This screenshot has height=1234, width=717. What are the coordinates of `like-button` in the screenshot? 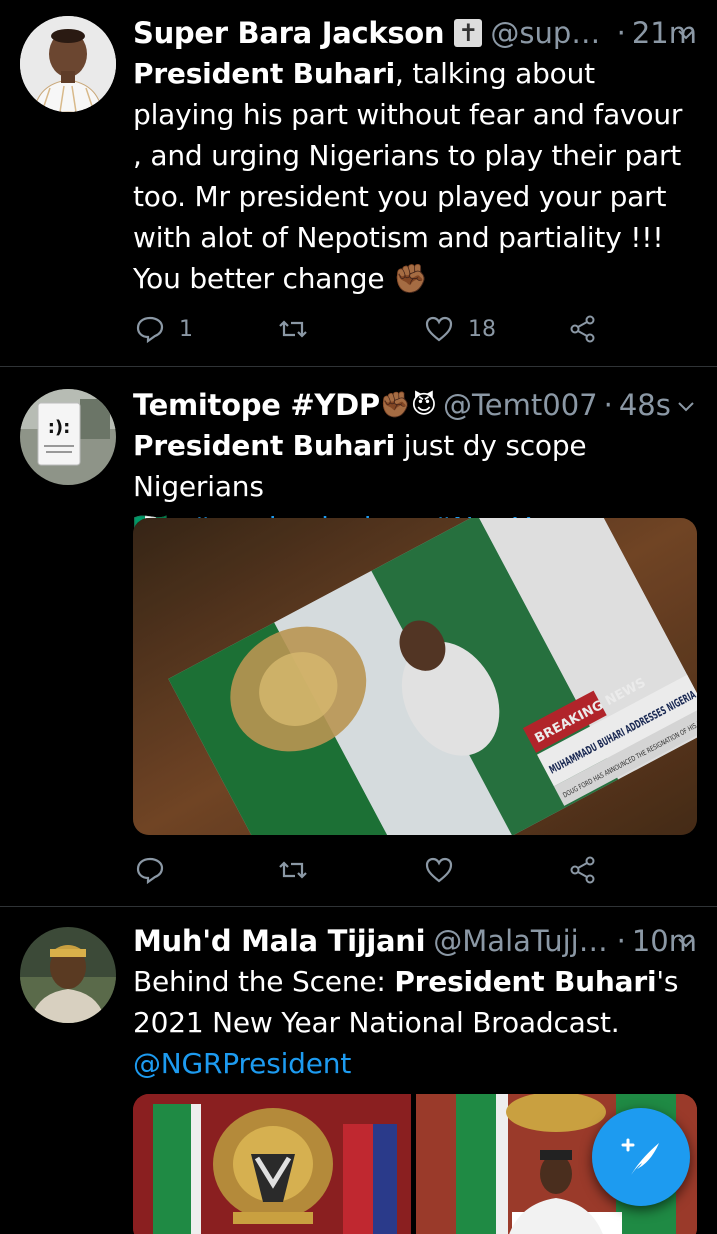 It's located at (439, 870).